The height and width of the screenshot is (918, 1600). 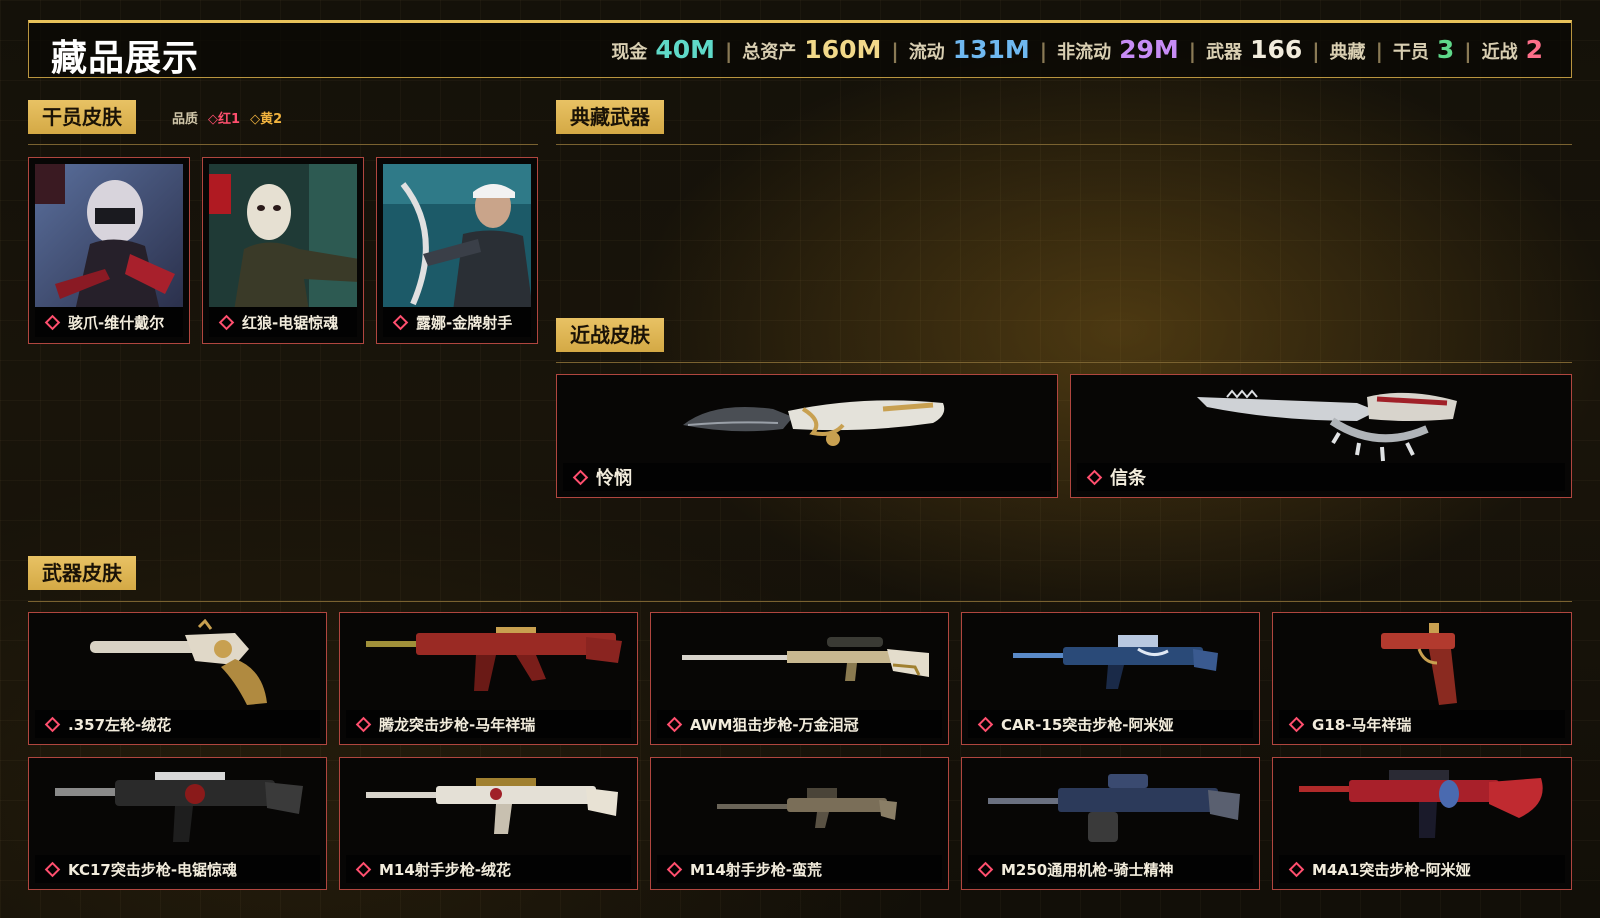 I want to click on operator-card: 露娜-金牌射手, so click(x=457, y=250).